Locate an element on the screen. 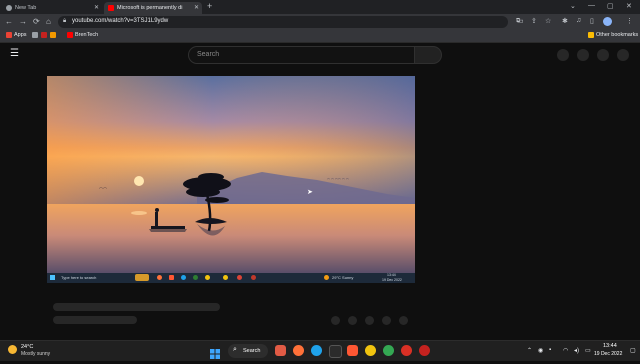 This screenshot has height=364, width=640. new-tab-button: + is located at coordinates (209, 6).